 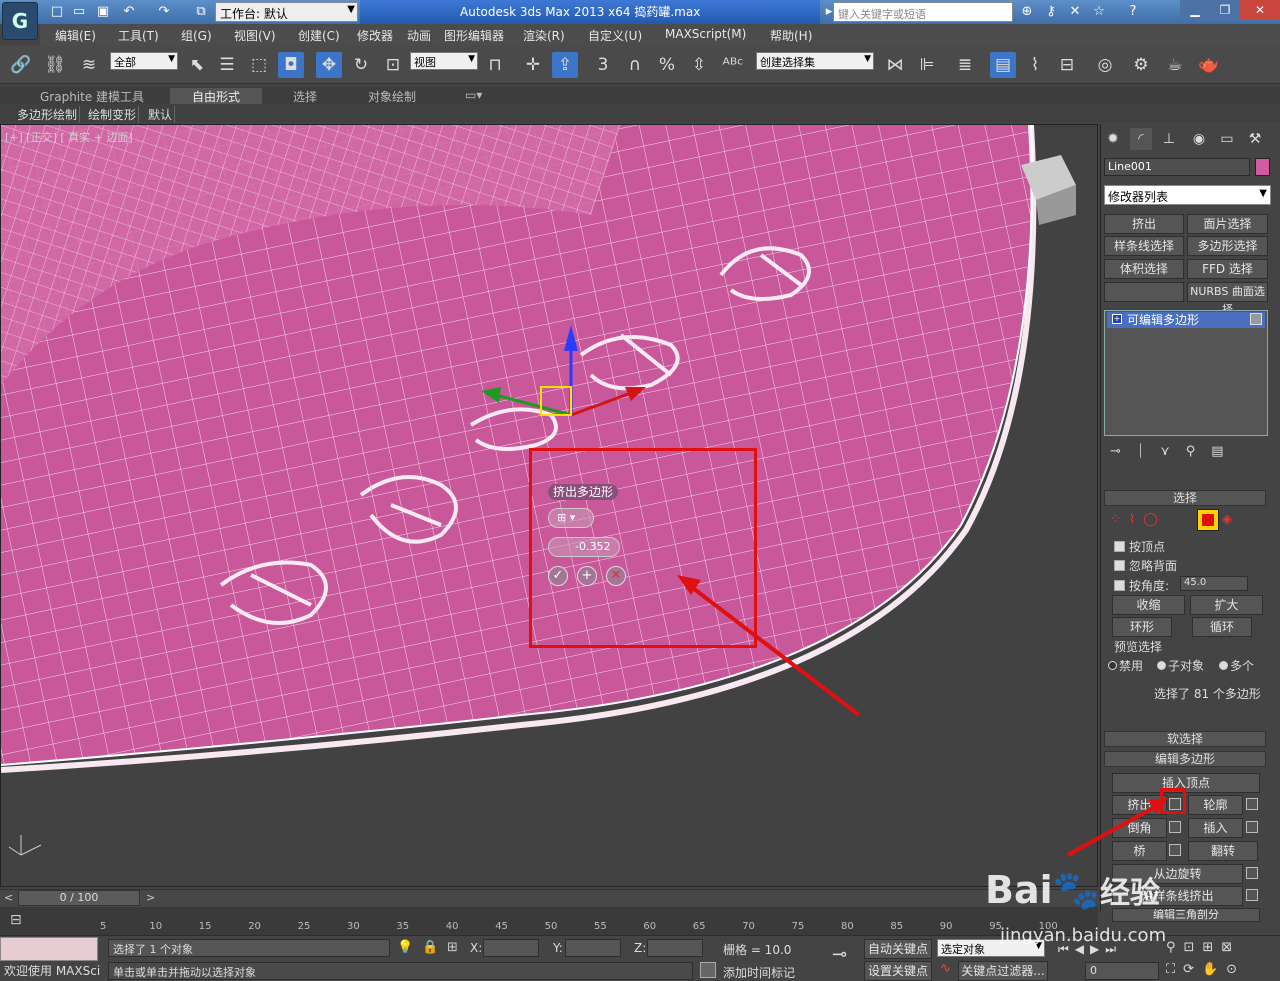 What do you see at coordinates (895, 65) in the screenshot?
I see `mirror-icon: ⋈` at bounding box center [895, 65].